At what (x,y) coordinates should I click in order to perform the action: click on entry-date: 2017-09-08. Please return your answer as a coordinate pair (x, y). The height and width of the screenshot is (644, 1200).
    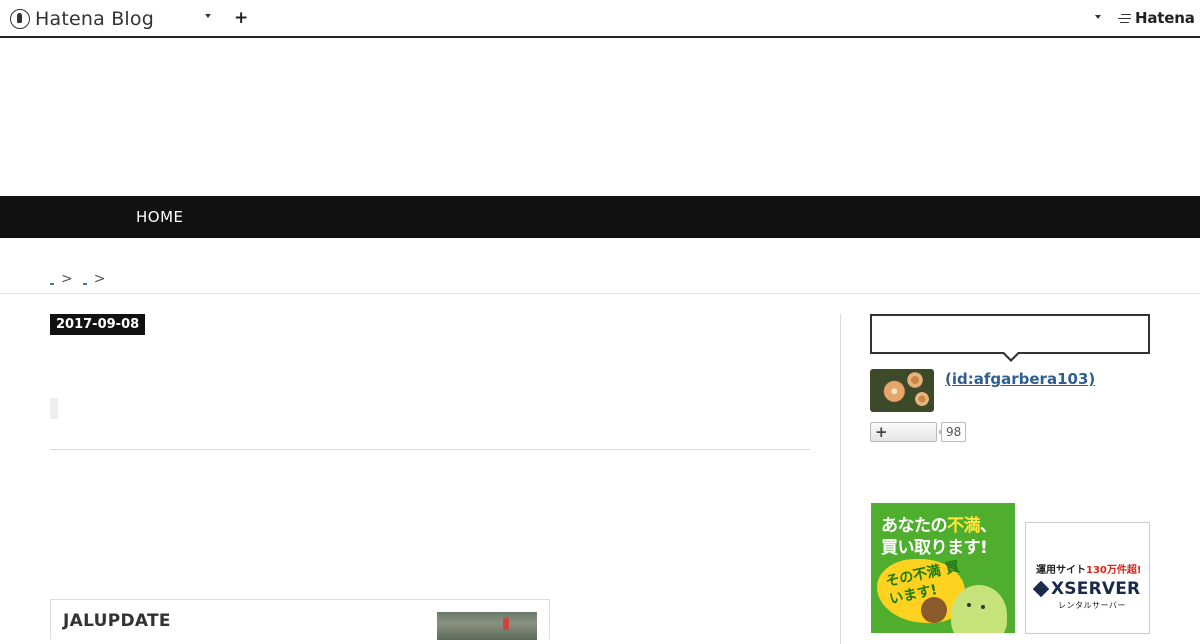
    Looking at the image, I should click on (98, 324).